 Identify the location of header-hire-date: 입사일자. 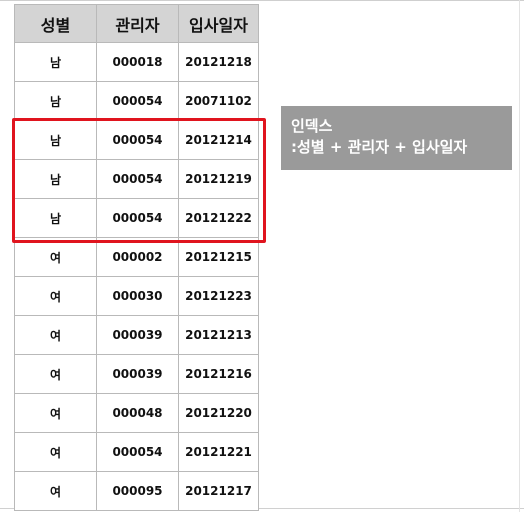
(218, 23).